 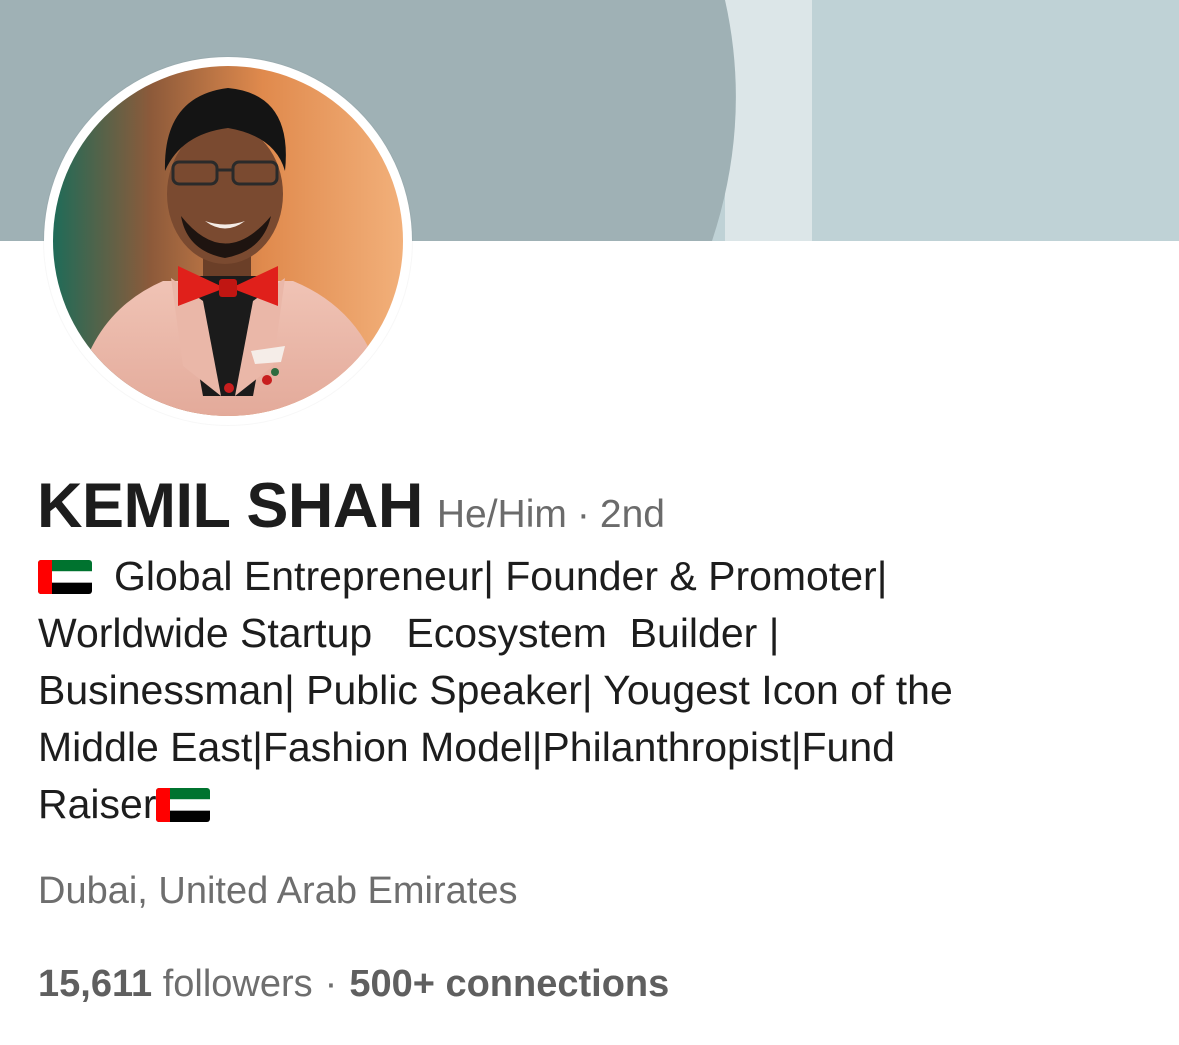 What do you see at coordinates (278, 891) in the screenshot?
I see `profile-location: Dubai, United Arab Emirates` at bounding box center [278, 891].